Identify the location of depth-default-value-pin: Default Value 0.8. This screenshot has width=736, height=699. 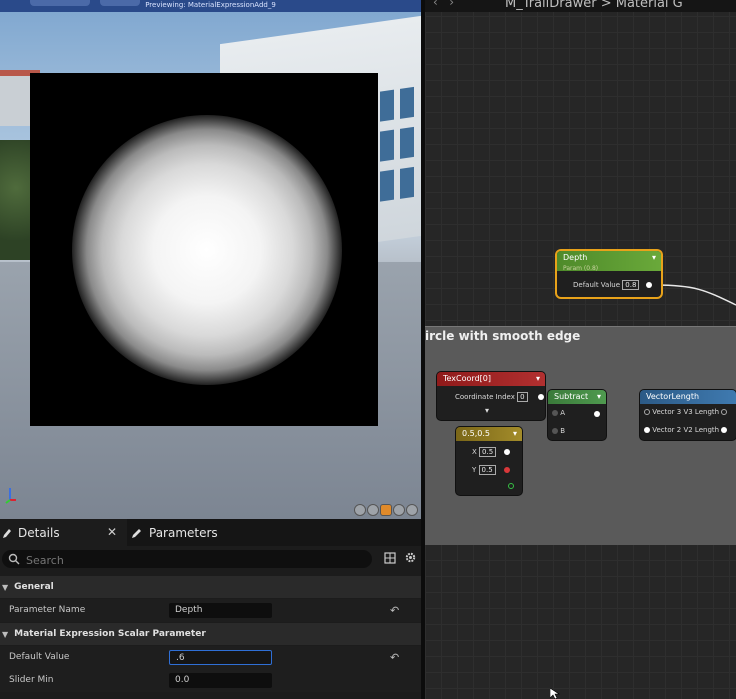
(612, 285).